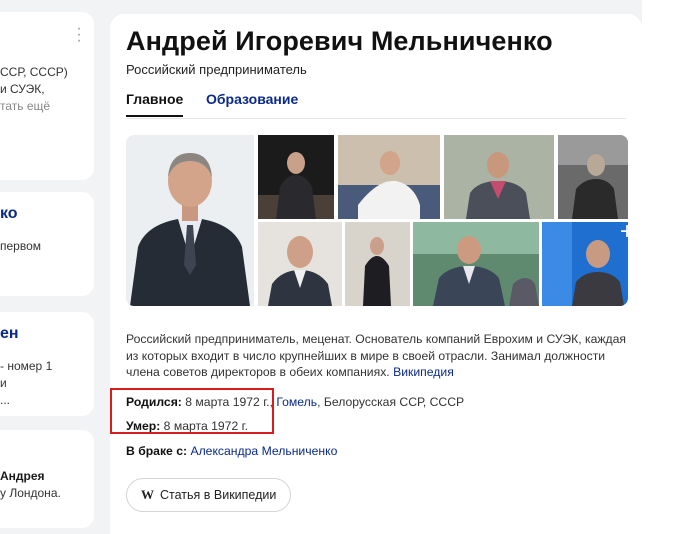  Describe the element at coordinates (3, 383) in the screenshot. I see `side-card-text: и` at that location.